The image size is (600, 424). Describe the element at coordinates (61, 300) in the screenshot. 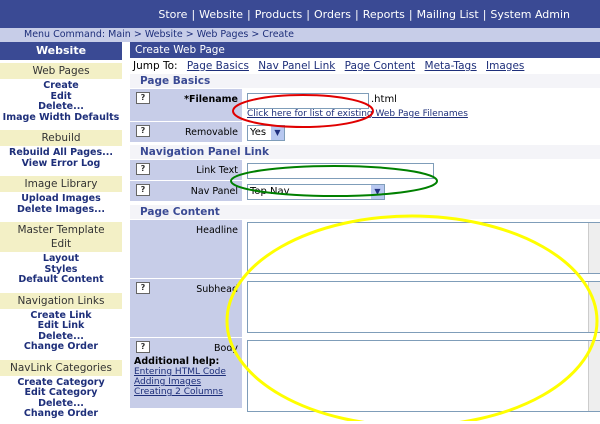

I see `sidebar-heading-navigation-links: Navigation Links` at that location.